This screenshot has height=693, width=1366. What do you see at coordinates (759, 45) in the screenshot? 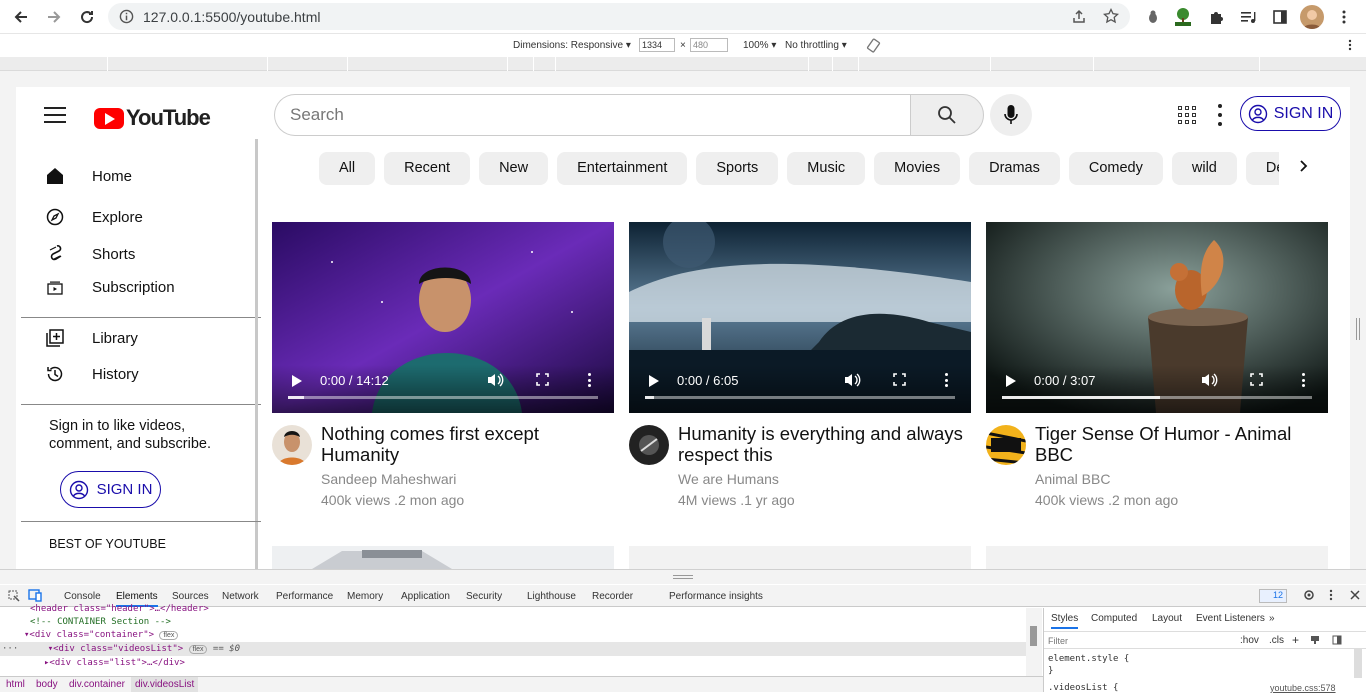
I see `zoom-dropdown: 100% ▾` at bounding box center [759, 45].